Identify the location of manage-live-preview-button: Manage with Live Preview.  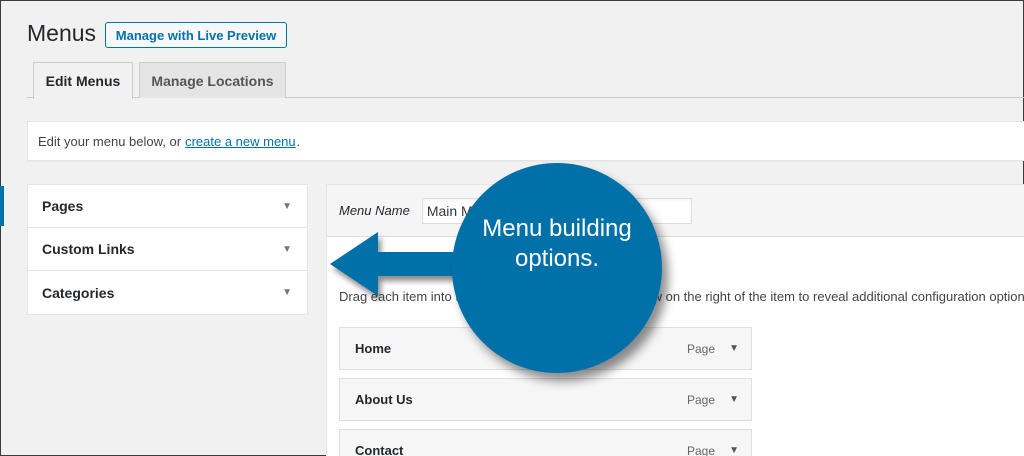
(196, 35).